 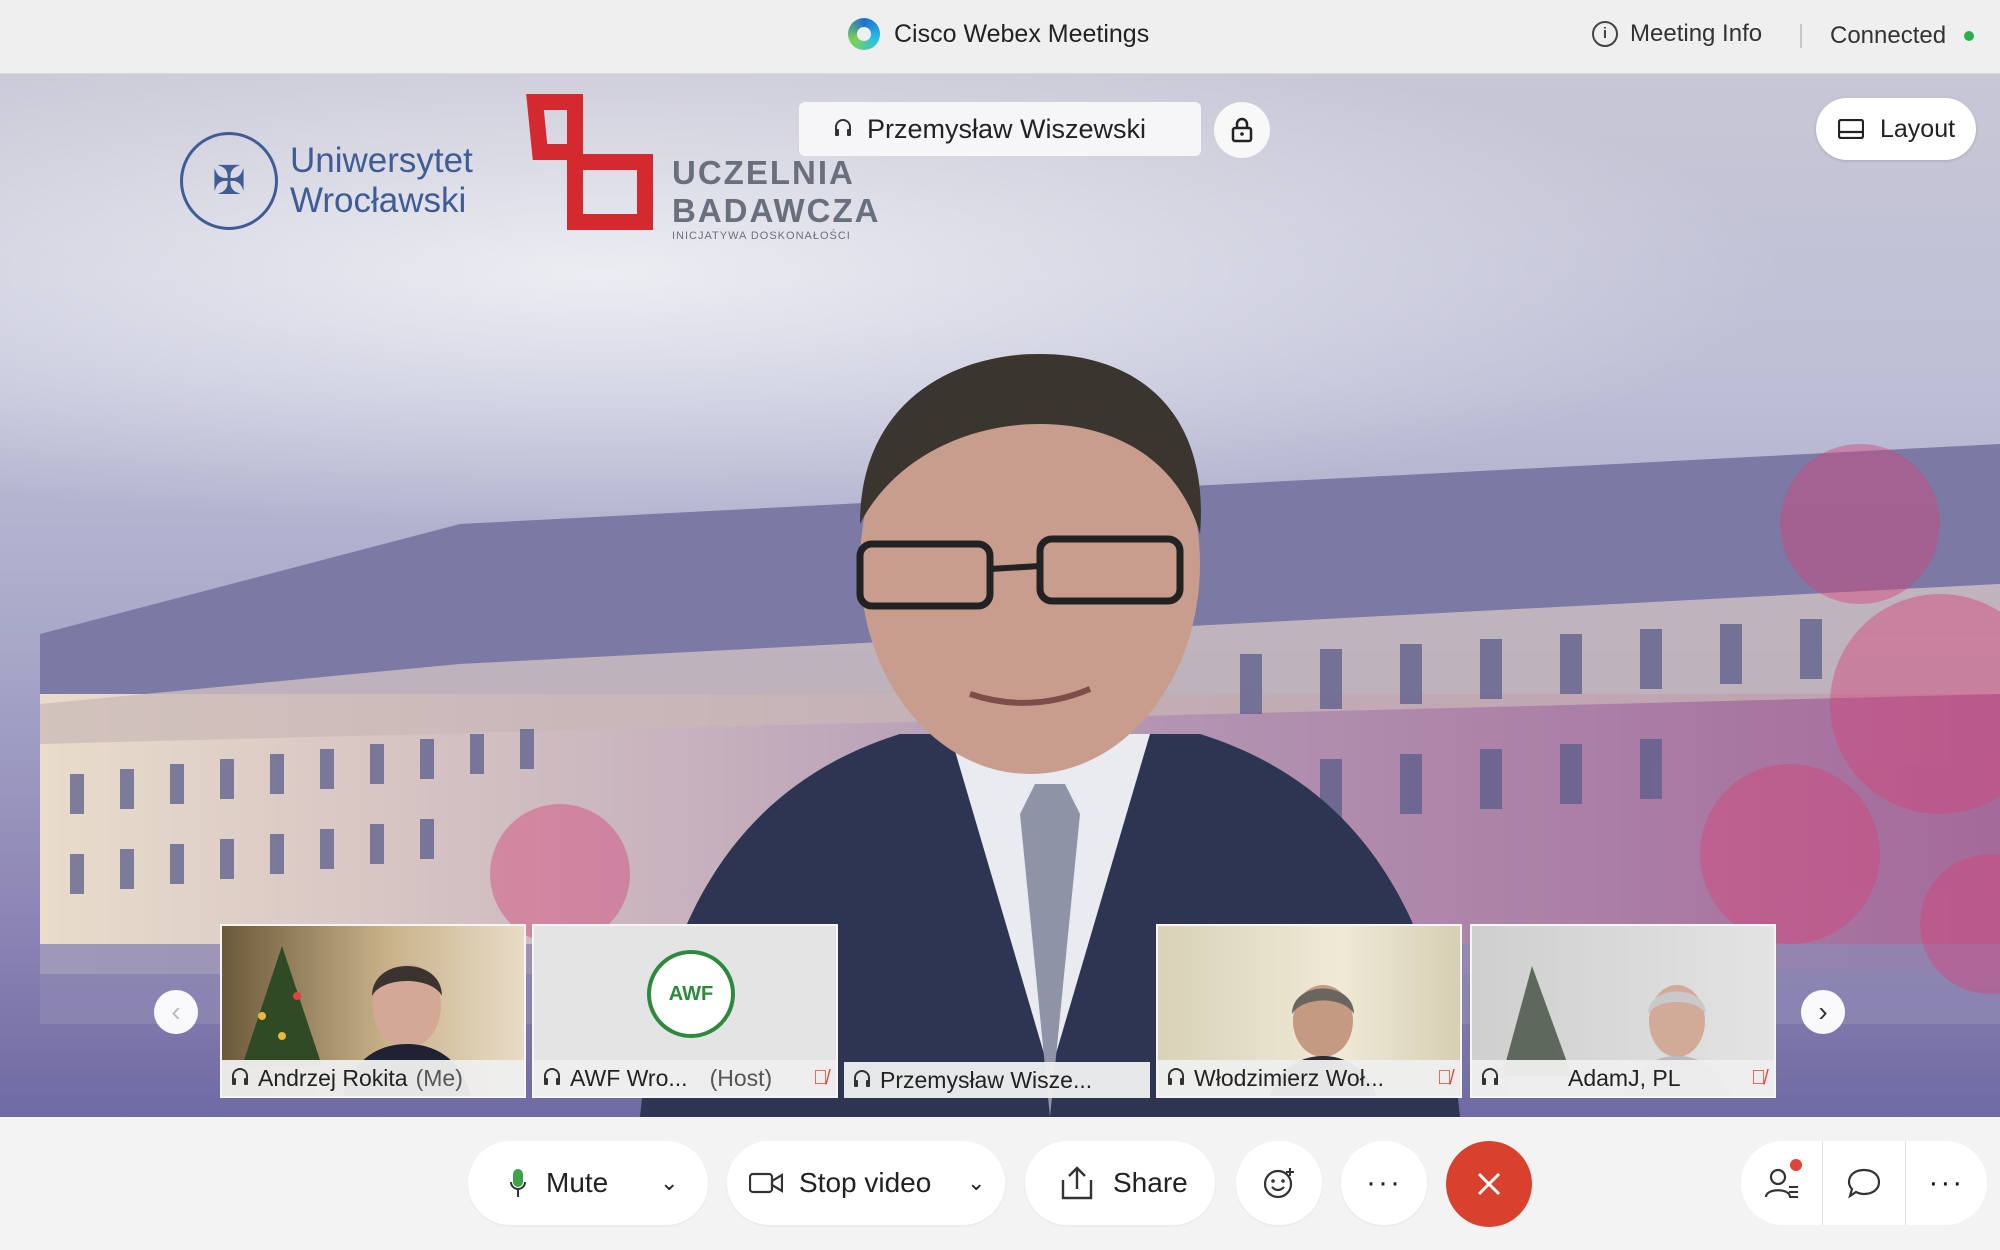 What do you see at coordinates (229, 181) in the screenshot?
I see `eagle-seal-icon: ✠` at bounding box center [229, 181].